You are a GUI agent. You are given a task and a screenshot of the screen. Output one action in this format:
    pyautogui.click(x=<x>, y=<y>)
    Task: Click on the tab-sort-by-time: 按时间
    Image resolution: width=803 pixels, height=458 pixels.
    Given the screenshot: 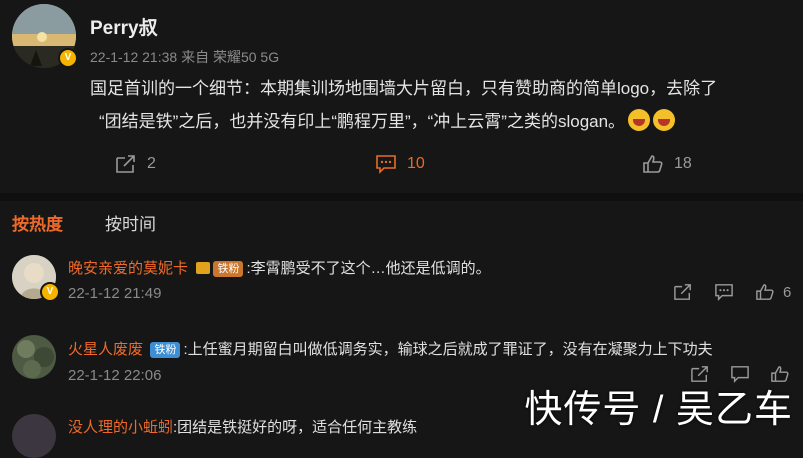 What is the action you would take?
    pyautogui.click(x=130, y=222)
    